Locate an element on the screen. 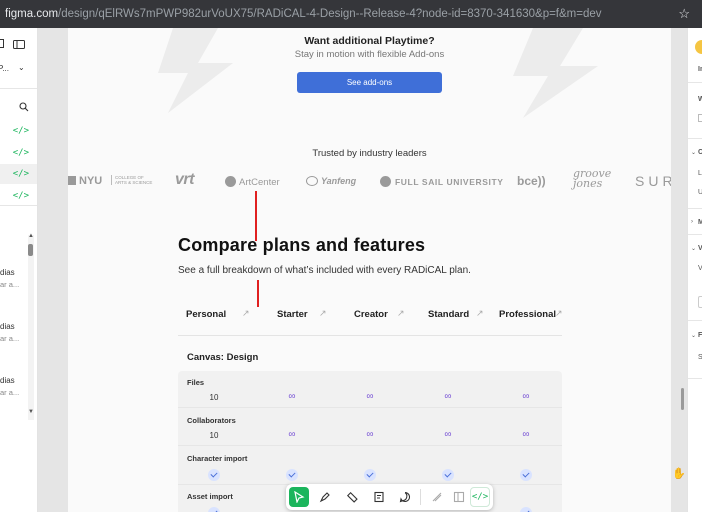 This screenshot has height=512, width=702. nyu-college-logo-text: COLLEGE OF ARTS & SCIENCE is located at coordinates (133, 180).